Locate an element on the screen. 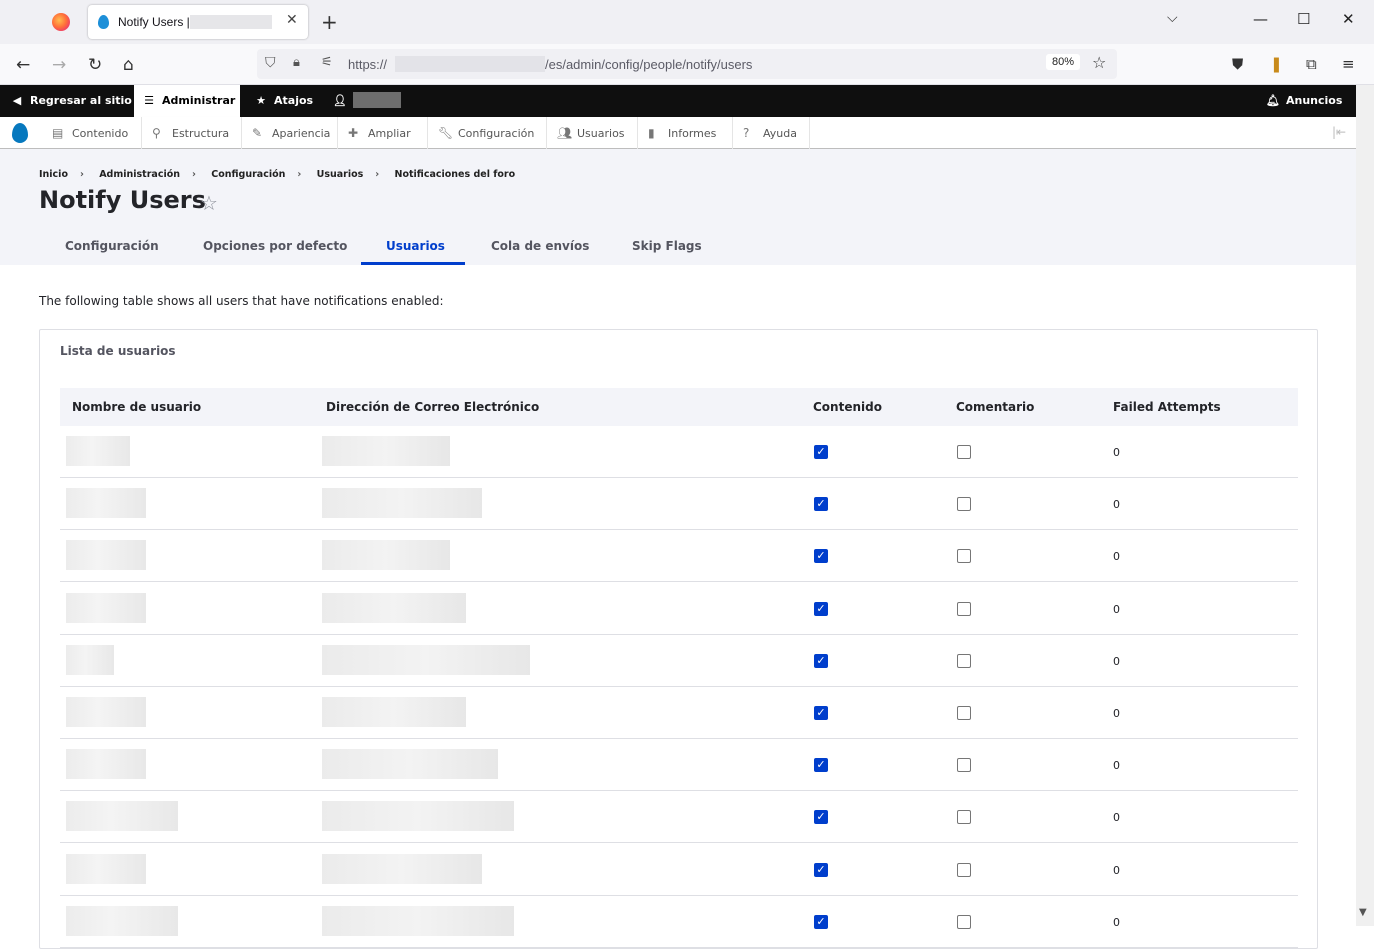 The width and height of the screenshot is (1374, 949). help-icon: ? is located at coordinates (746, 133).